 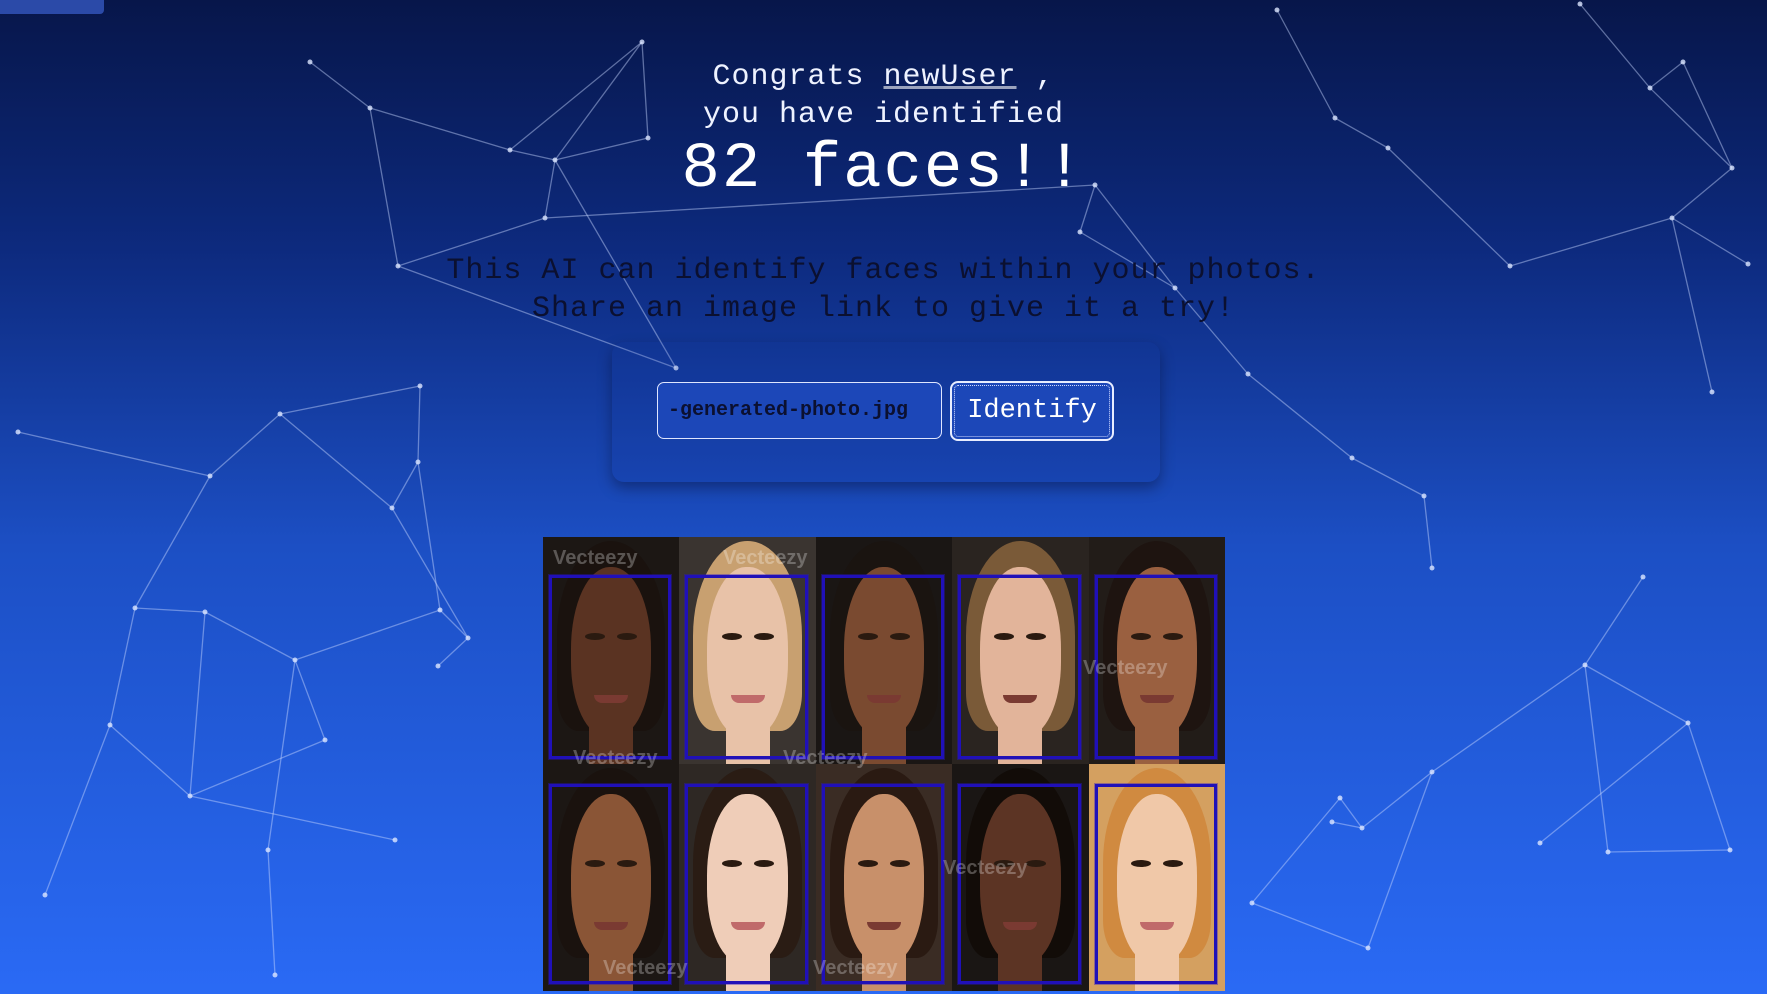 What do you see at coordinates (883, 309) in the screenshot?
I see `description-line-2: Share an image link to give it a try!` at bounding box center [883, 309].